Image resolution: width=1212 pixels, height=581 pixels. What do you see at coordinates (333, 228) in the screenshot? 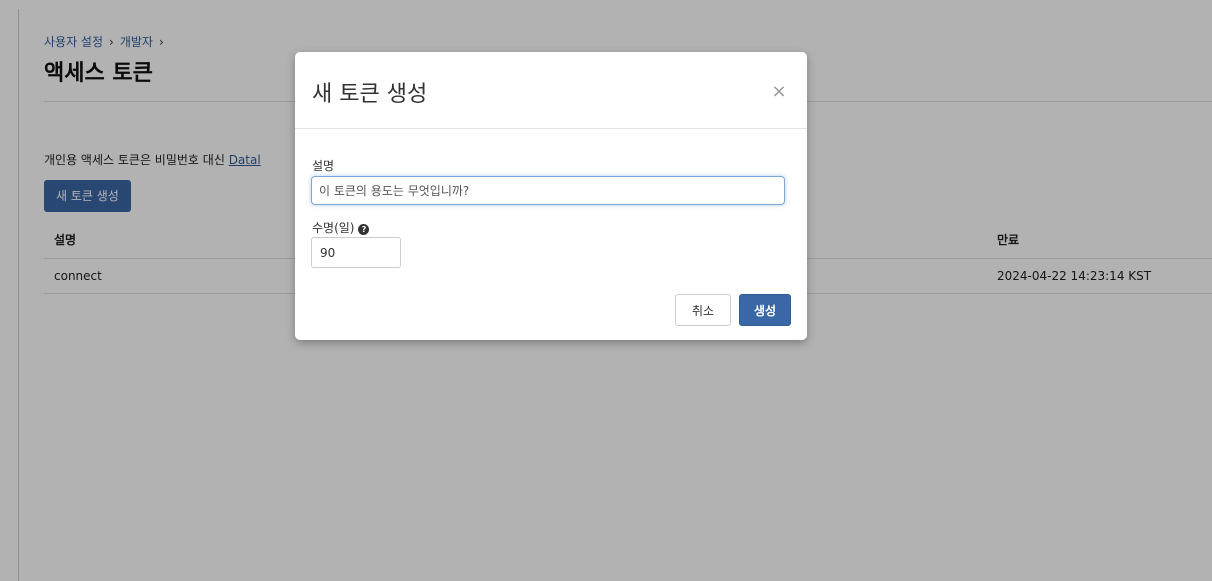
I see `lifetime-label-text: 수명(일)` at bounding box center [333, 228].